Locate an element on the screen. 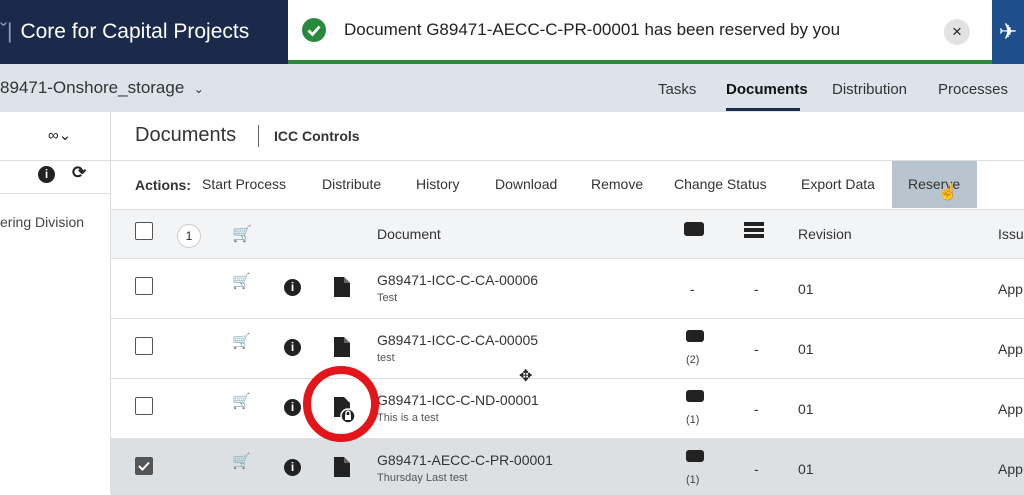 This screenshot has width=1024, height=495. title-divider is located at coordinates (258, 136).